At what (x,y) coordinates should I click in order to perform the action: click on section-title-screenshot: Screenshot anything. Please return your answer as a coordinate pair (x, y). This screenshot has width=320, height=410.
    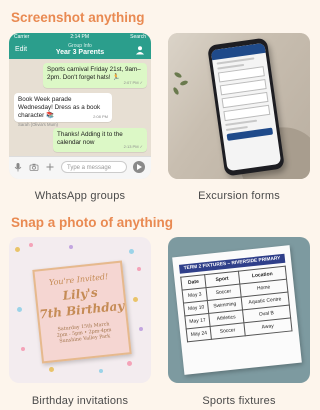
    Looking at the image, I should click on (78, 17).